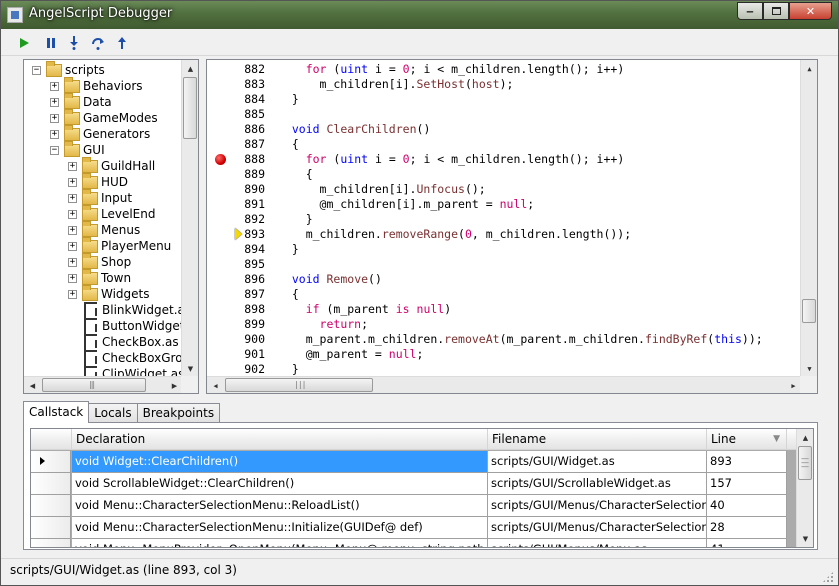 The width and height of the screenshot is (839, 586). What do you see at coordinates (123, 342) in the screenshot?
I see `tree-item-checkbox-as: CheckBox.as` at bounding box center [123, 342].